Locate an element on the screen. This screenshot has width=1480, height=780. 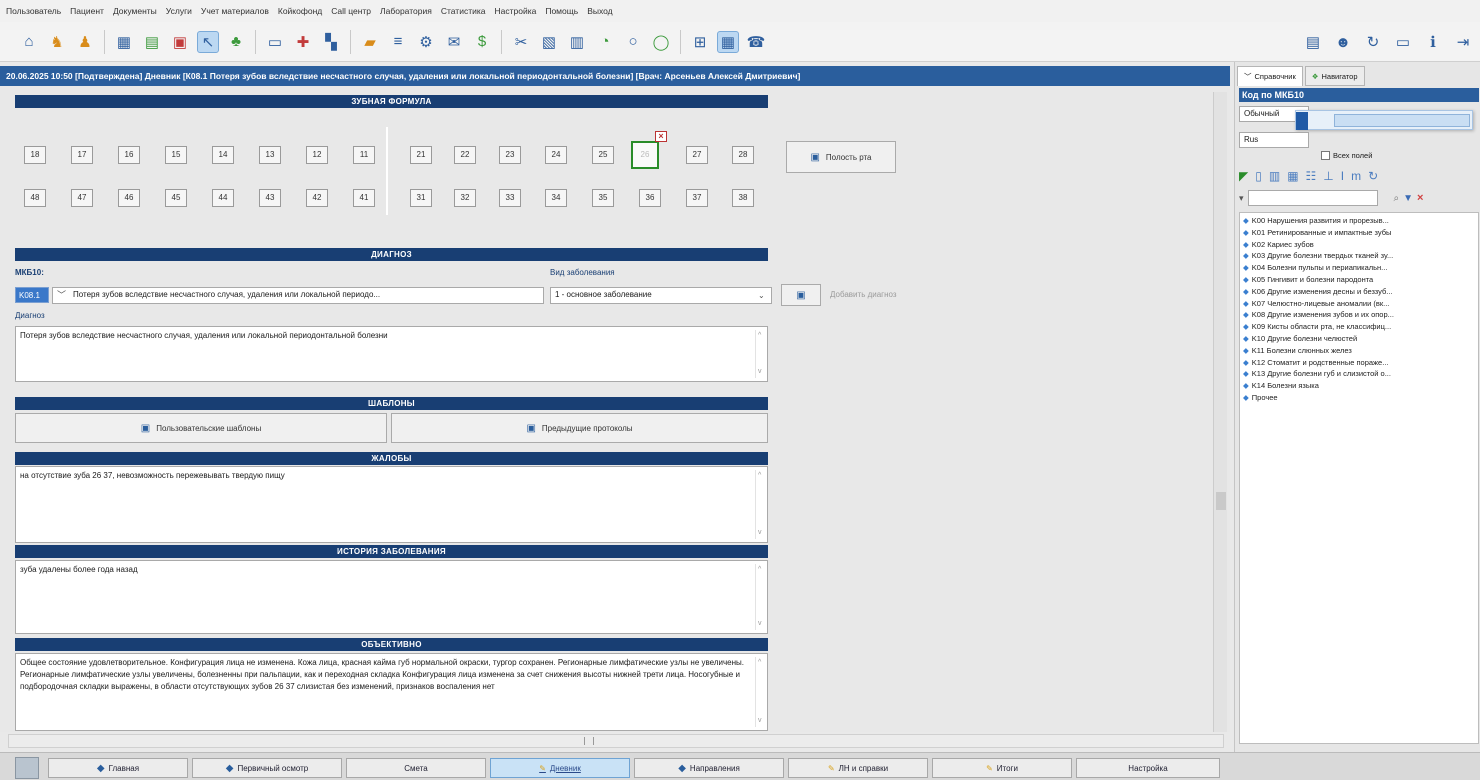
add-icon: ▯ is located at coordinates (1258, 176).